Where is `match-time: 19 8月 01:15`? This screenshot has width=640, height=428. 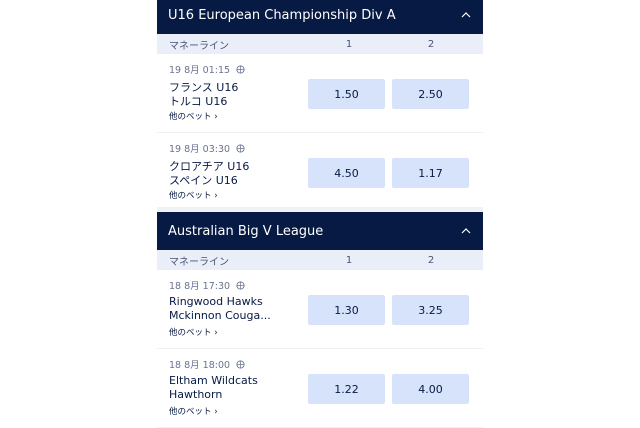 match-time: 19 8月 01:15 is located at coordinates (207, 69).